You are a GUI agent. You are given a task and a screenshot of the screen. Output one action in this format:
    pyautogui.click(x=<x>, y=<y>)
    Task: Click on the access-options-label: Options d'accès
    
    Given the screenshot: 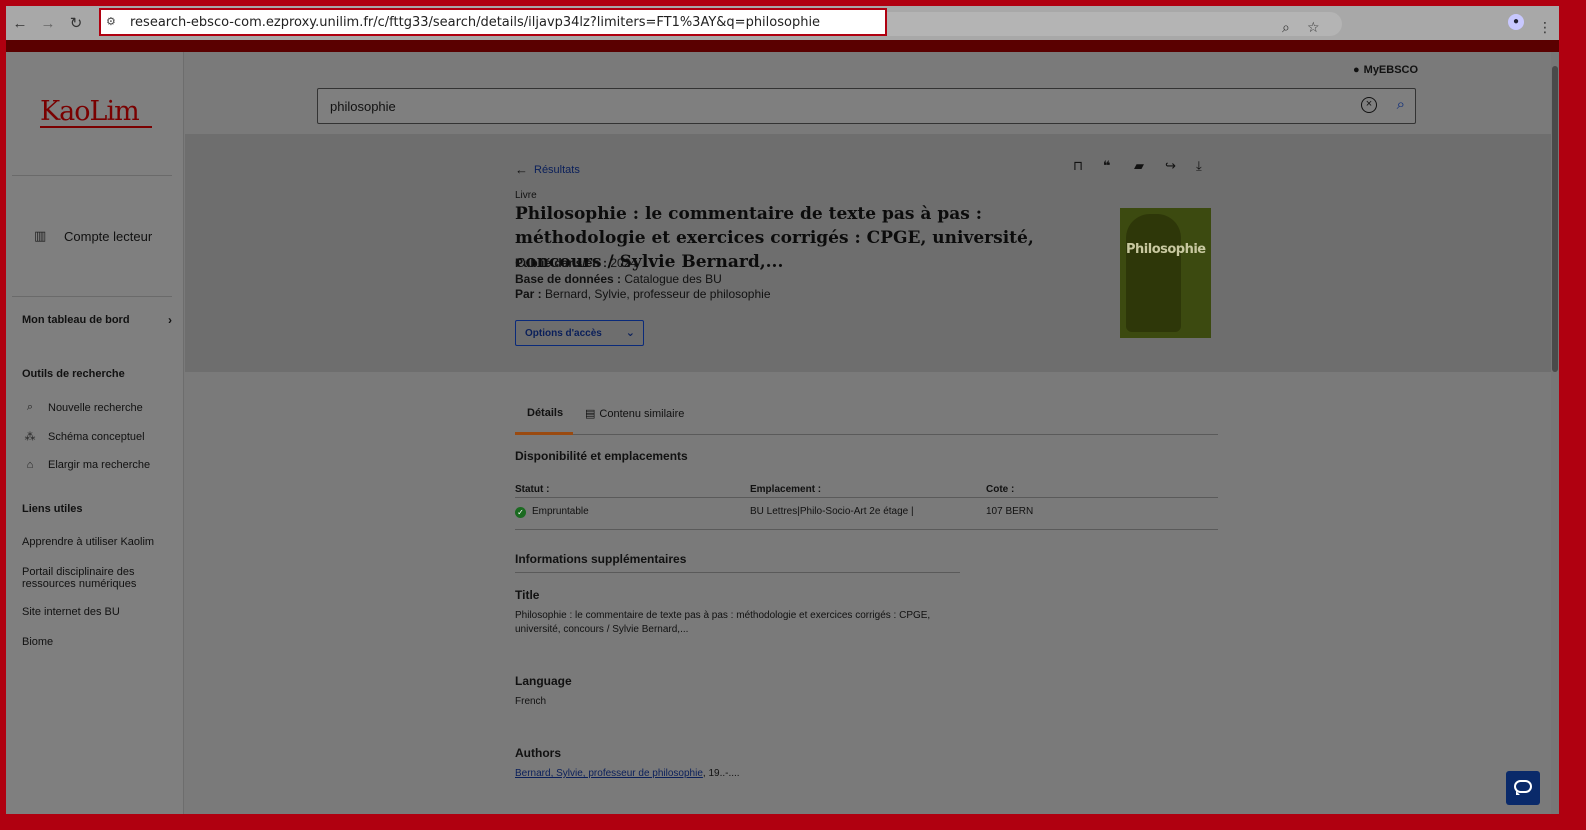 What is the action you would take?
    pyautogui.click(x=563, y=333)
    